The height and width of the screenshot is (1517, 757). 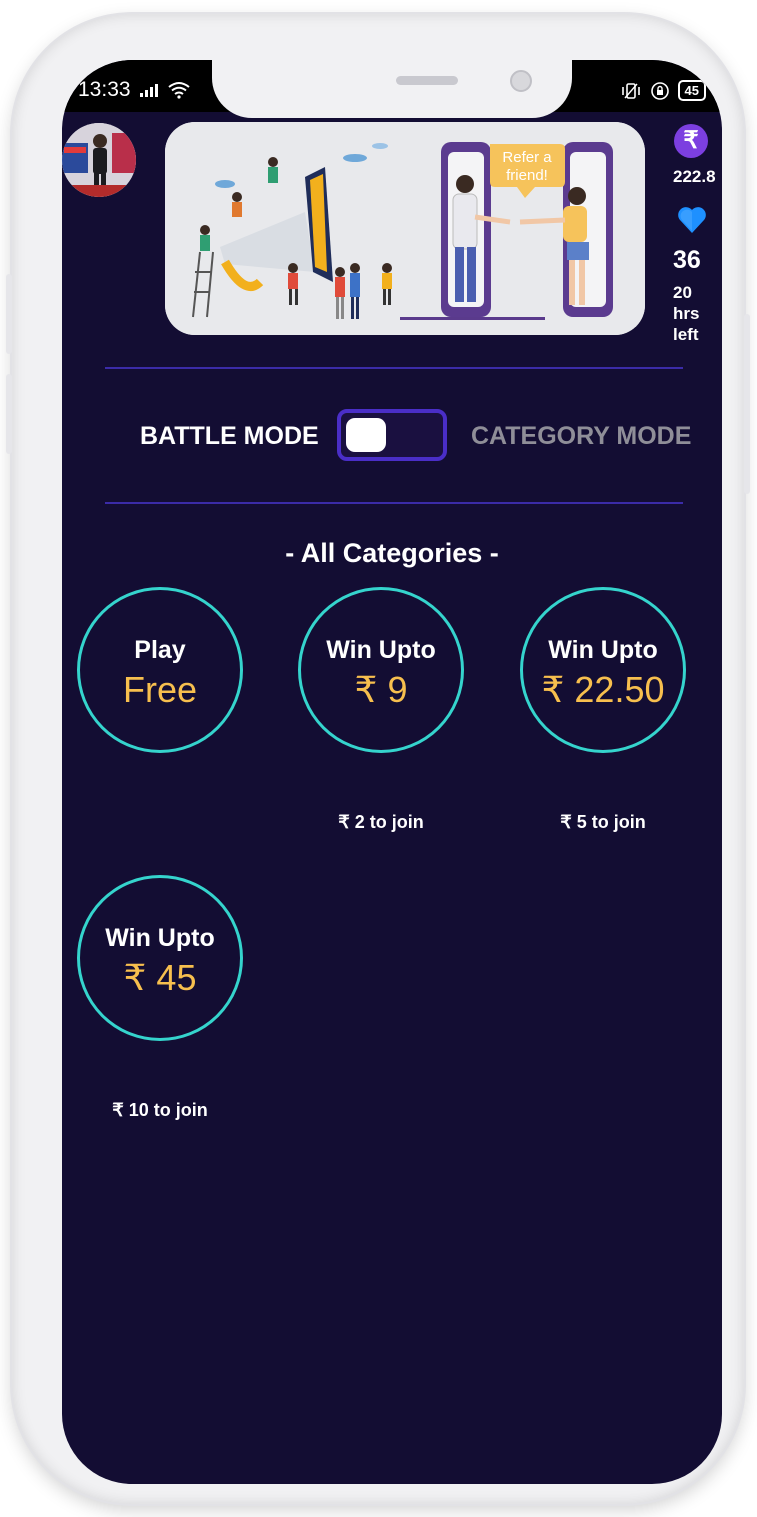 I want to click on status-right: 45, so click(x=663, y=90).